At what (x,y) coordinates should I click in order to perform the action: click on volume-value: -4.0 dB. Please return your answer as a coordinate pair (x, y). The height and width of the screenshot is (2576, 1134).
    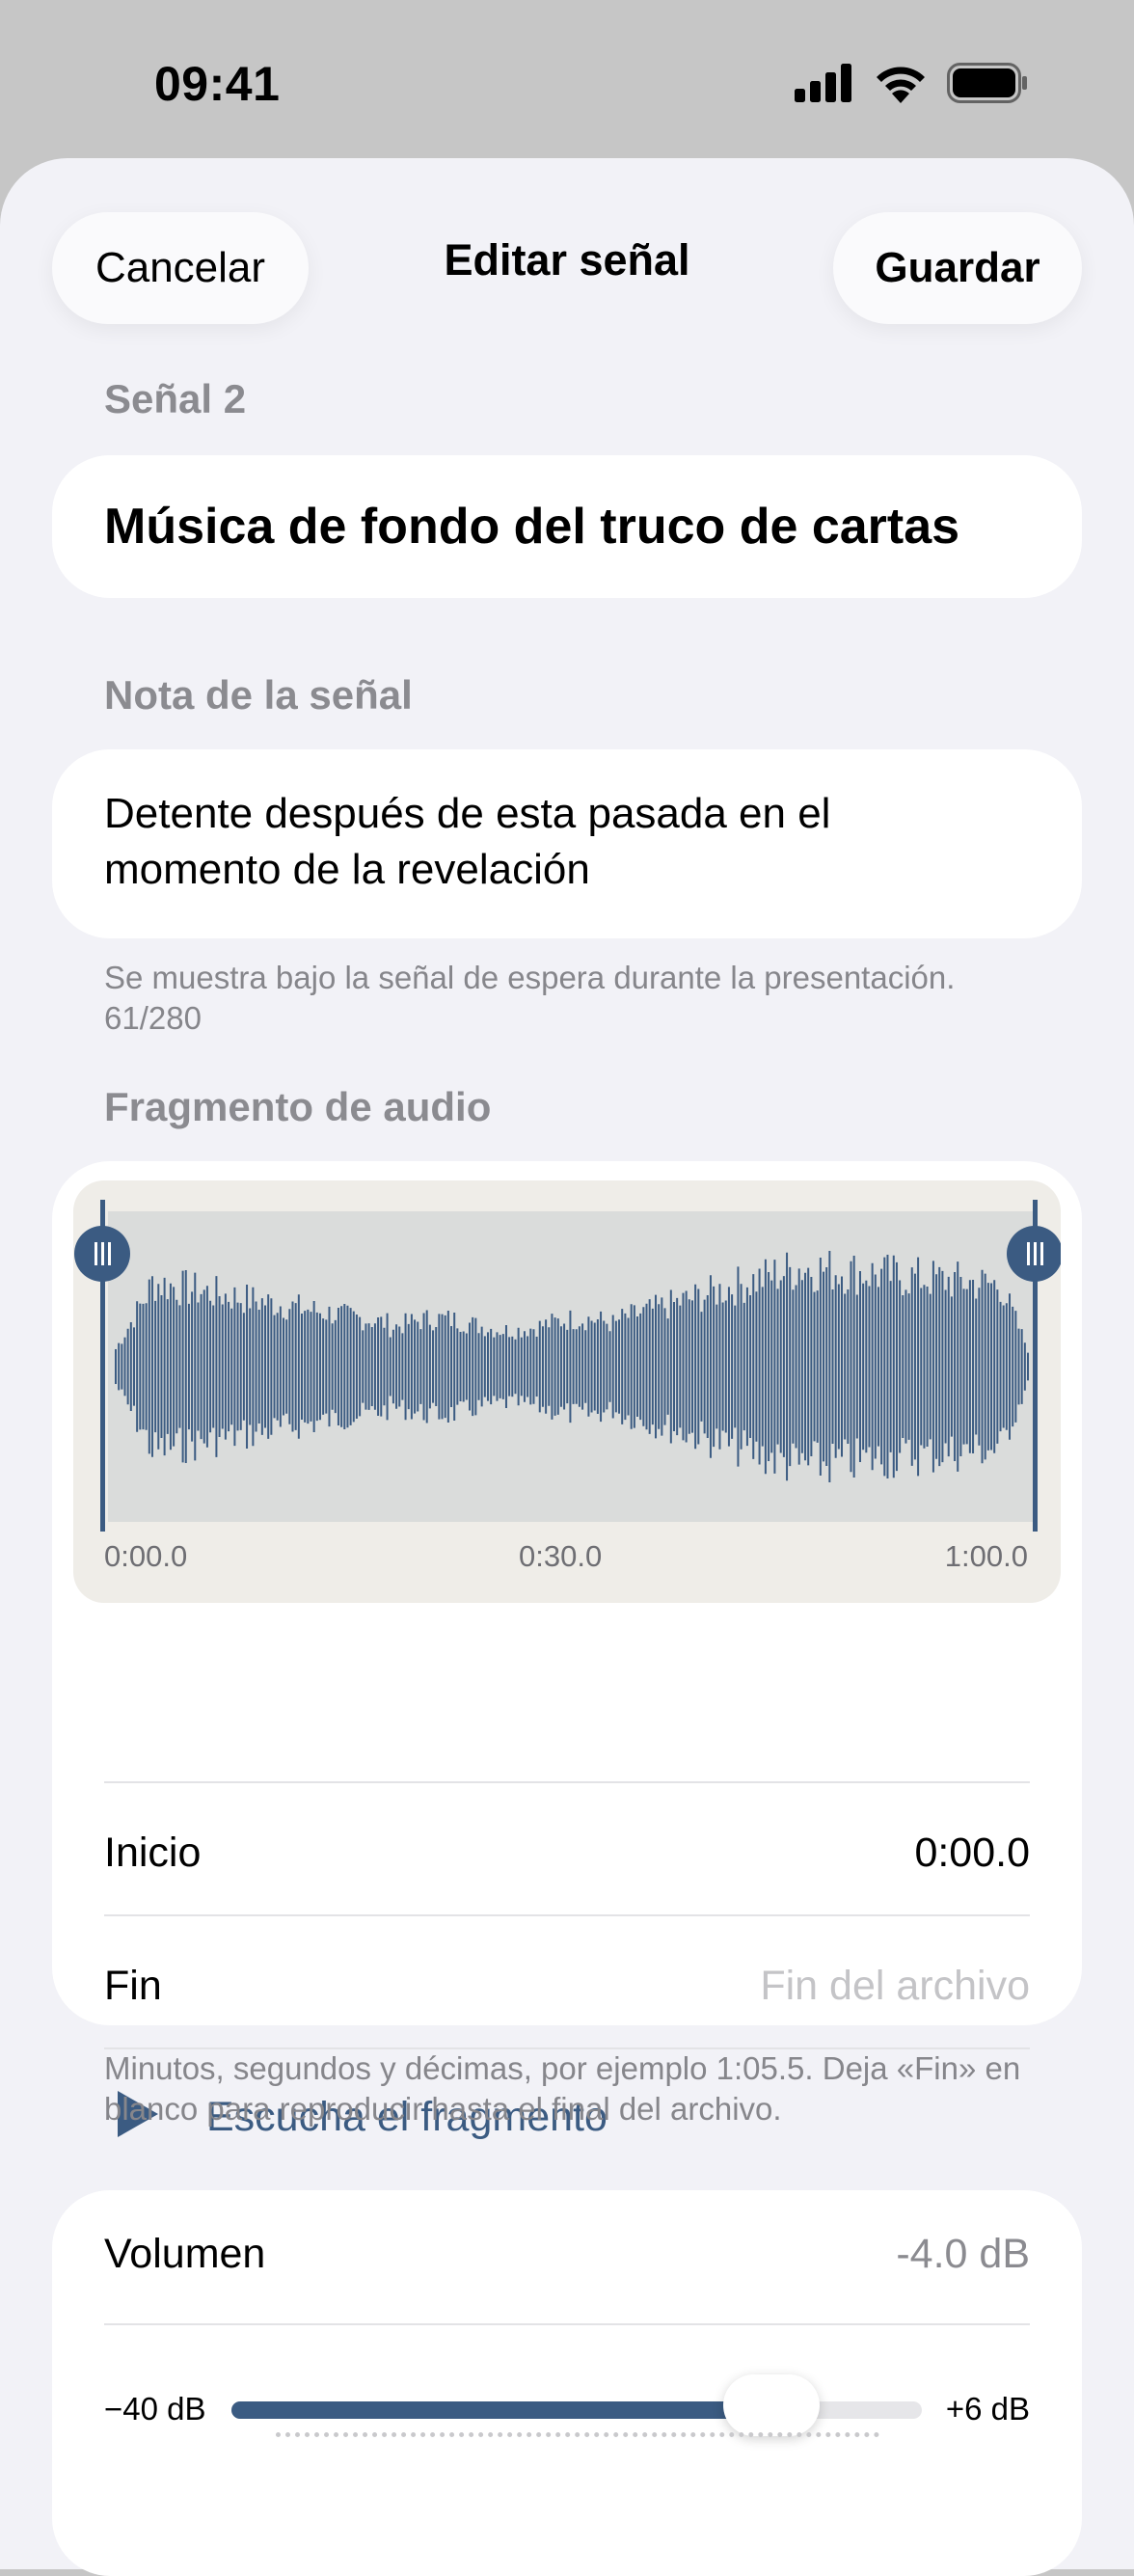
    Looking at the image, I should click on (963, 2254).